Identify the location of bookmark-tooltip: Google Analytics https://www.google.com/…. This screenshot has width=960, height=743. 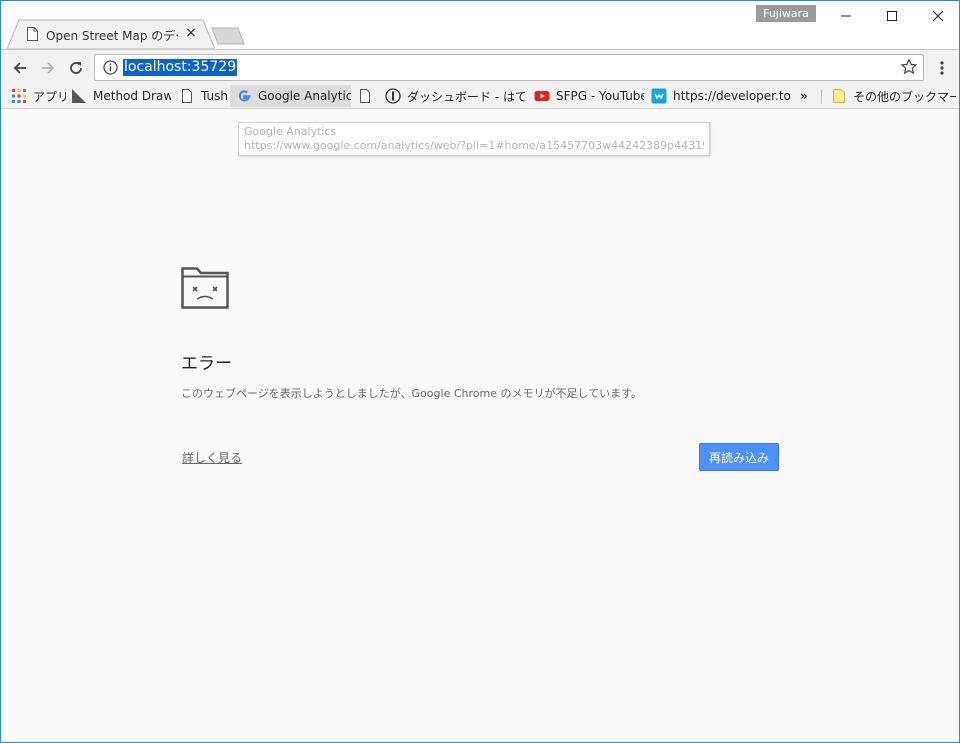
(474, 139).